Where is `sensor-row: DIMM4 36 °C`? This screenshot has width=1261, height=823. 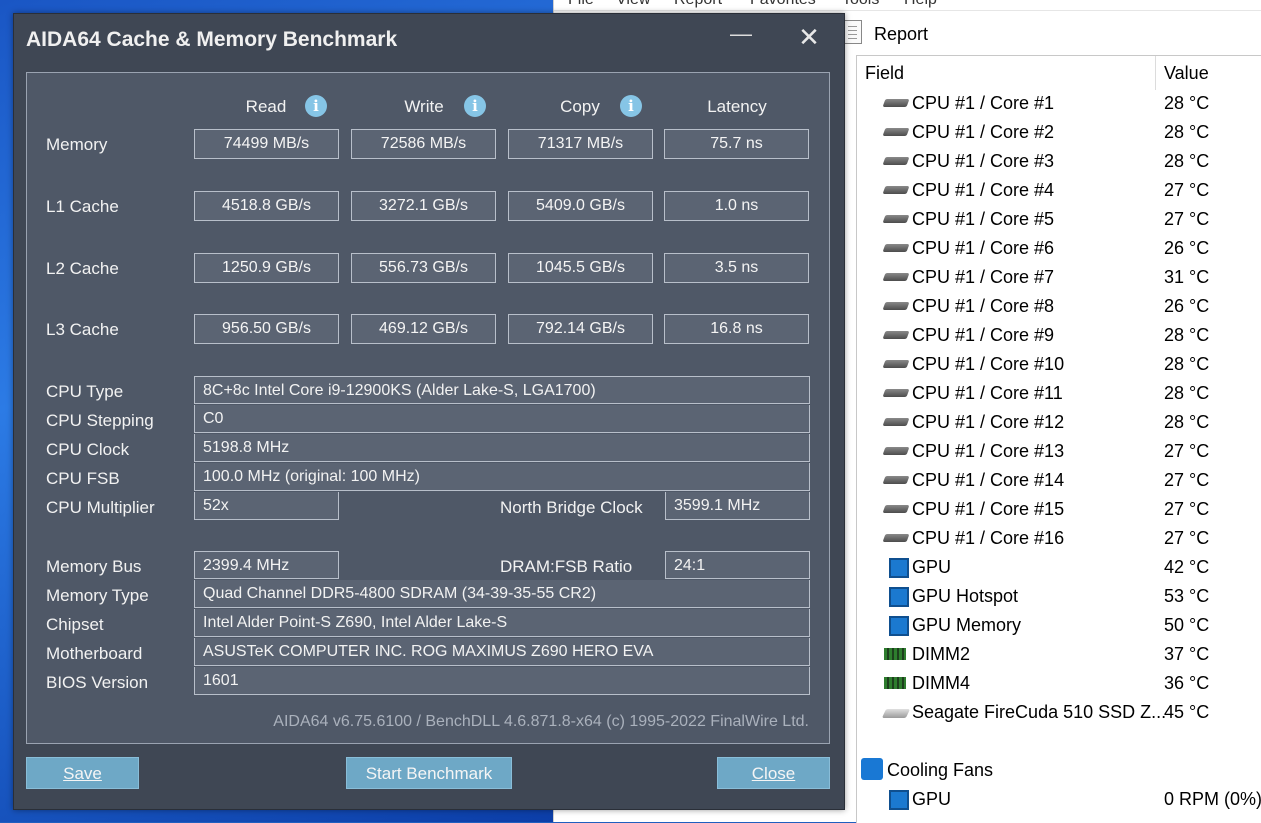 sensor-row: DIMM4 36 °C is located at coordinates (1059, 683).